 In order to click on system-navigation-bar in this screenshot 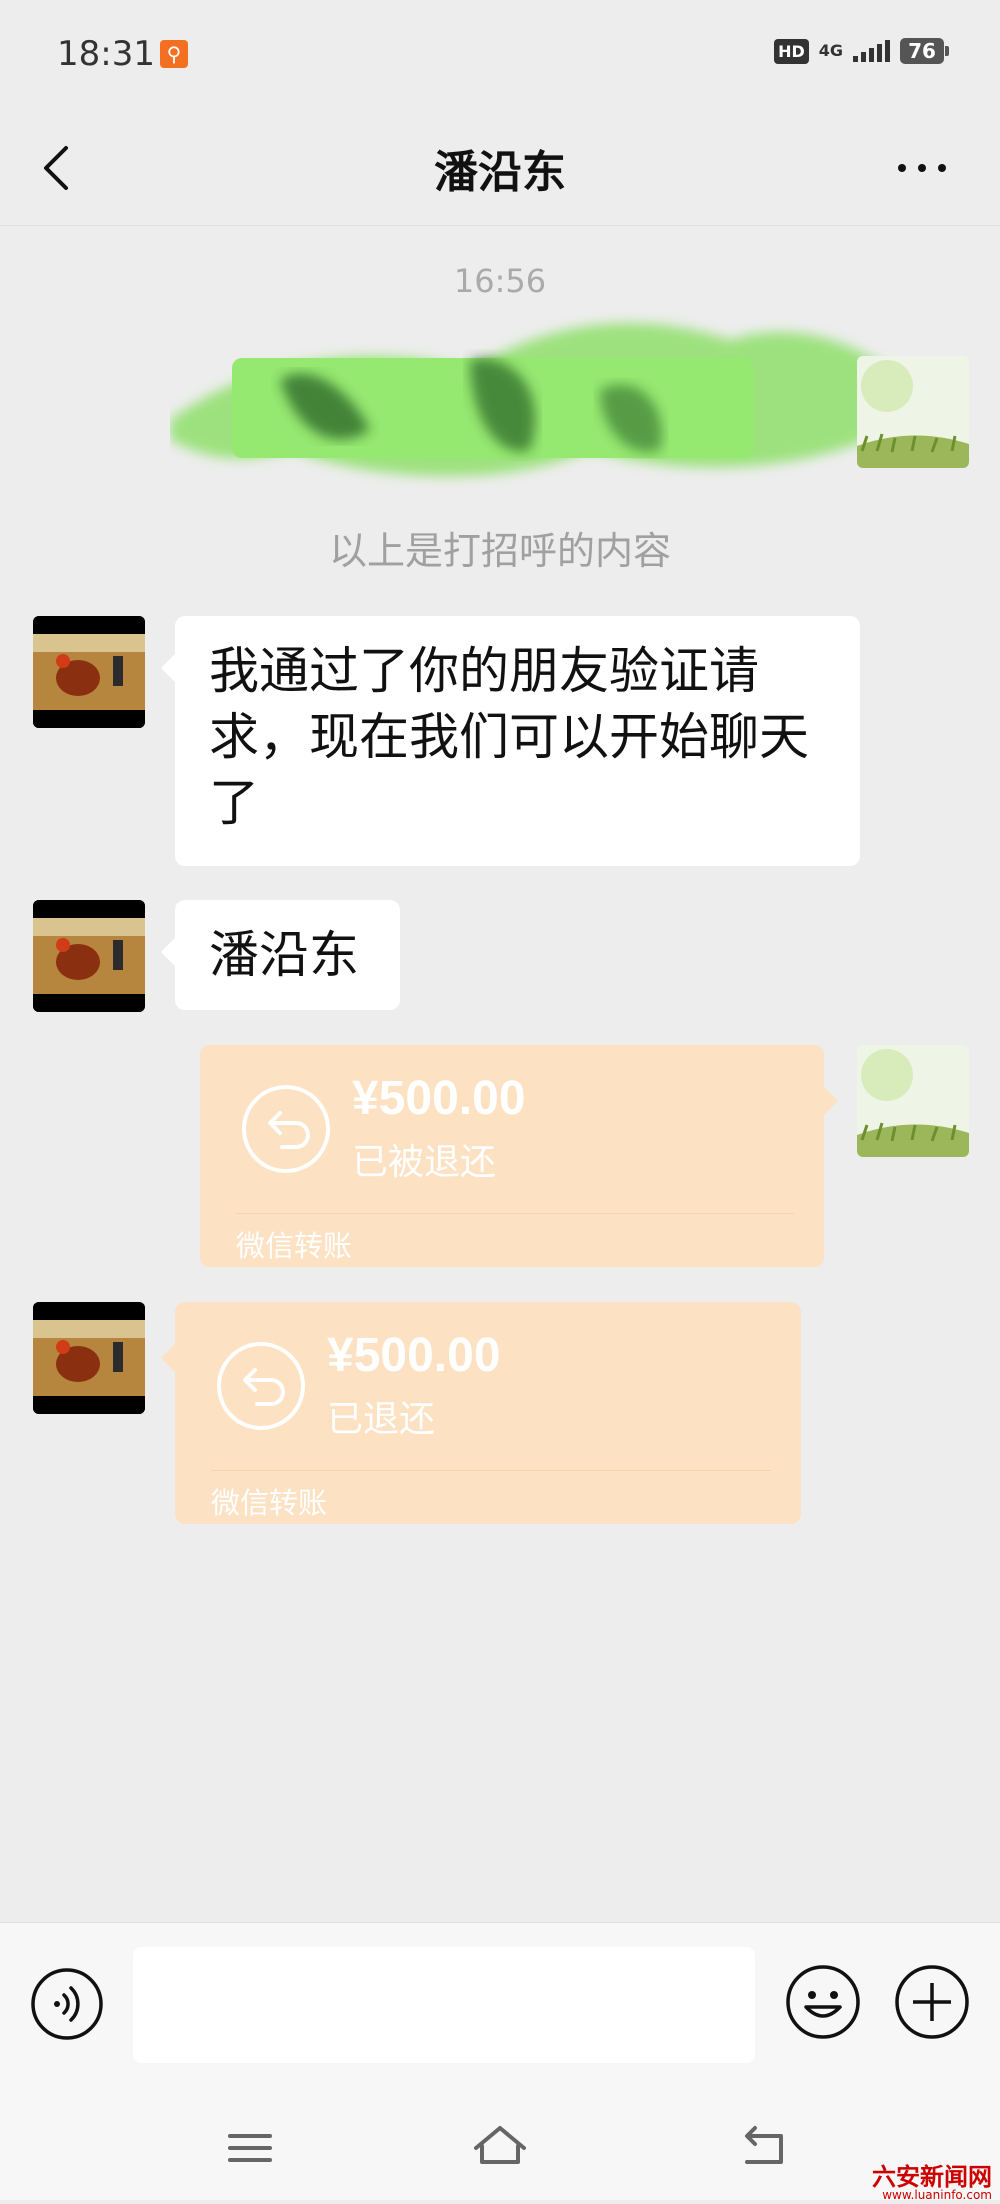, I will do `click(500, 2150)`.